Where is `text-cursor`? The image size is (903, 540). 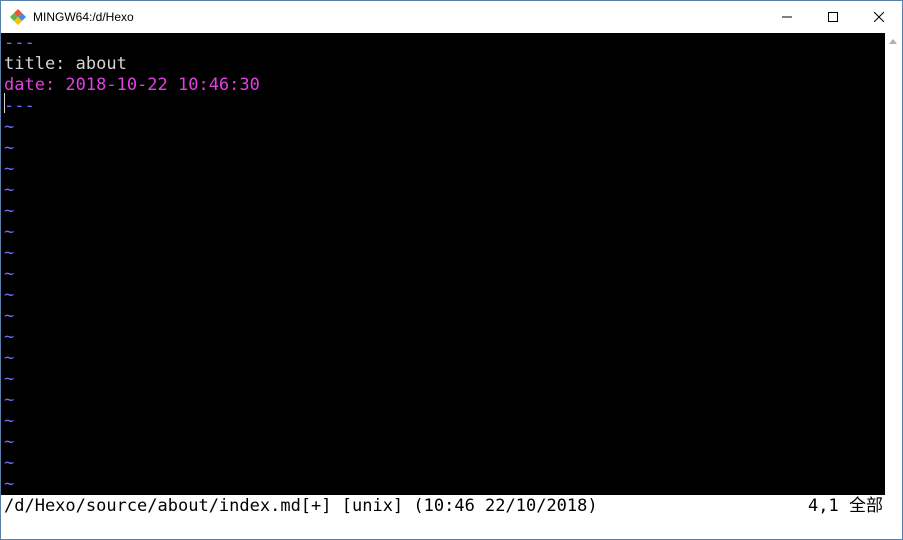
text-cursor is located at coordinates (4, 103).